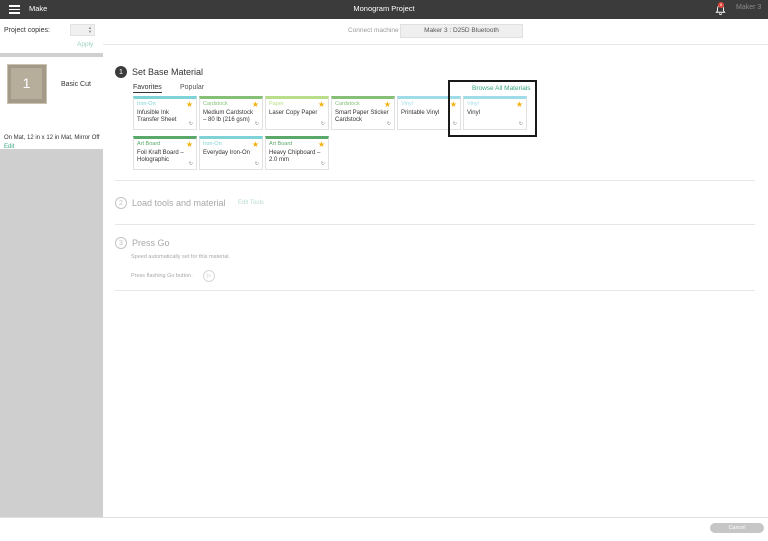  I want to click on step-2-number: 2, so click(121, 203).